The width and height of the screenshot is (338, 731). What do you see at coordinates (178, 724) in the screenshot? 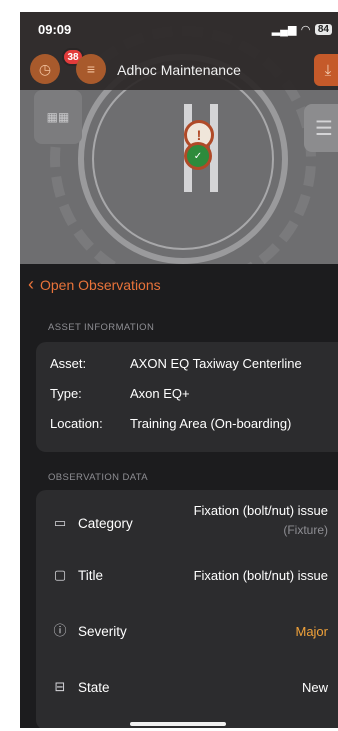
I see `home-indicator` at bounding box center [178, 724].